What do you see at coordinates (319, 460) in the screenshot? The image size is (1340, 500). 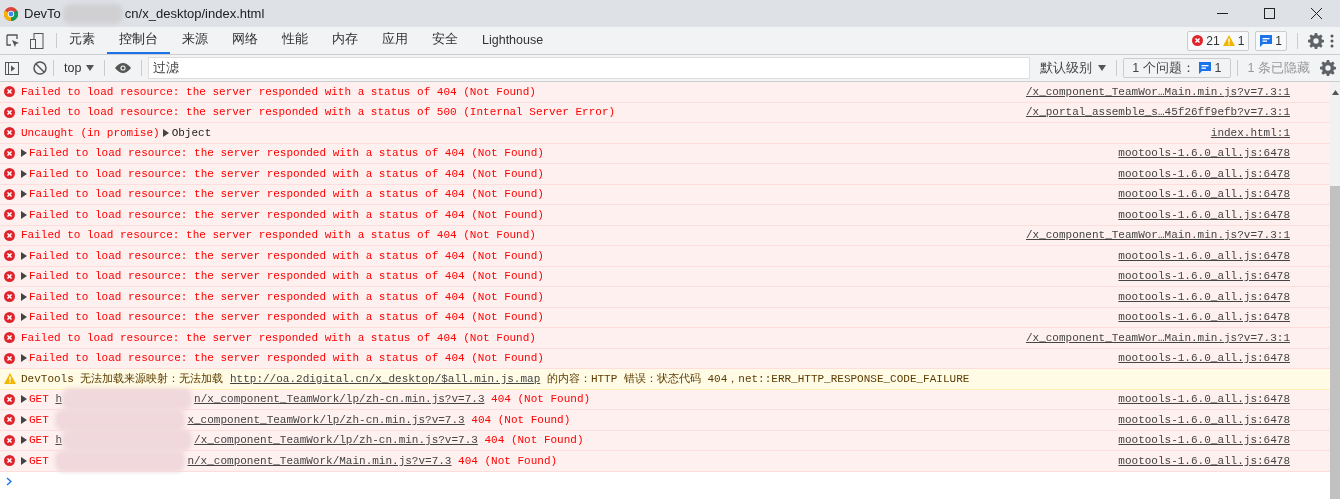 I see `request-url: n/x_component_TeamWork/Main.min.js?v=7.3` at bounding box center [319, 460].